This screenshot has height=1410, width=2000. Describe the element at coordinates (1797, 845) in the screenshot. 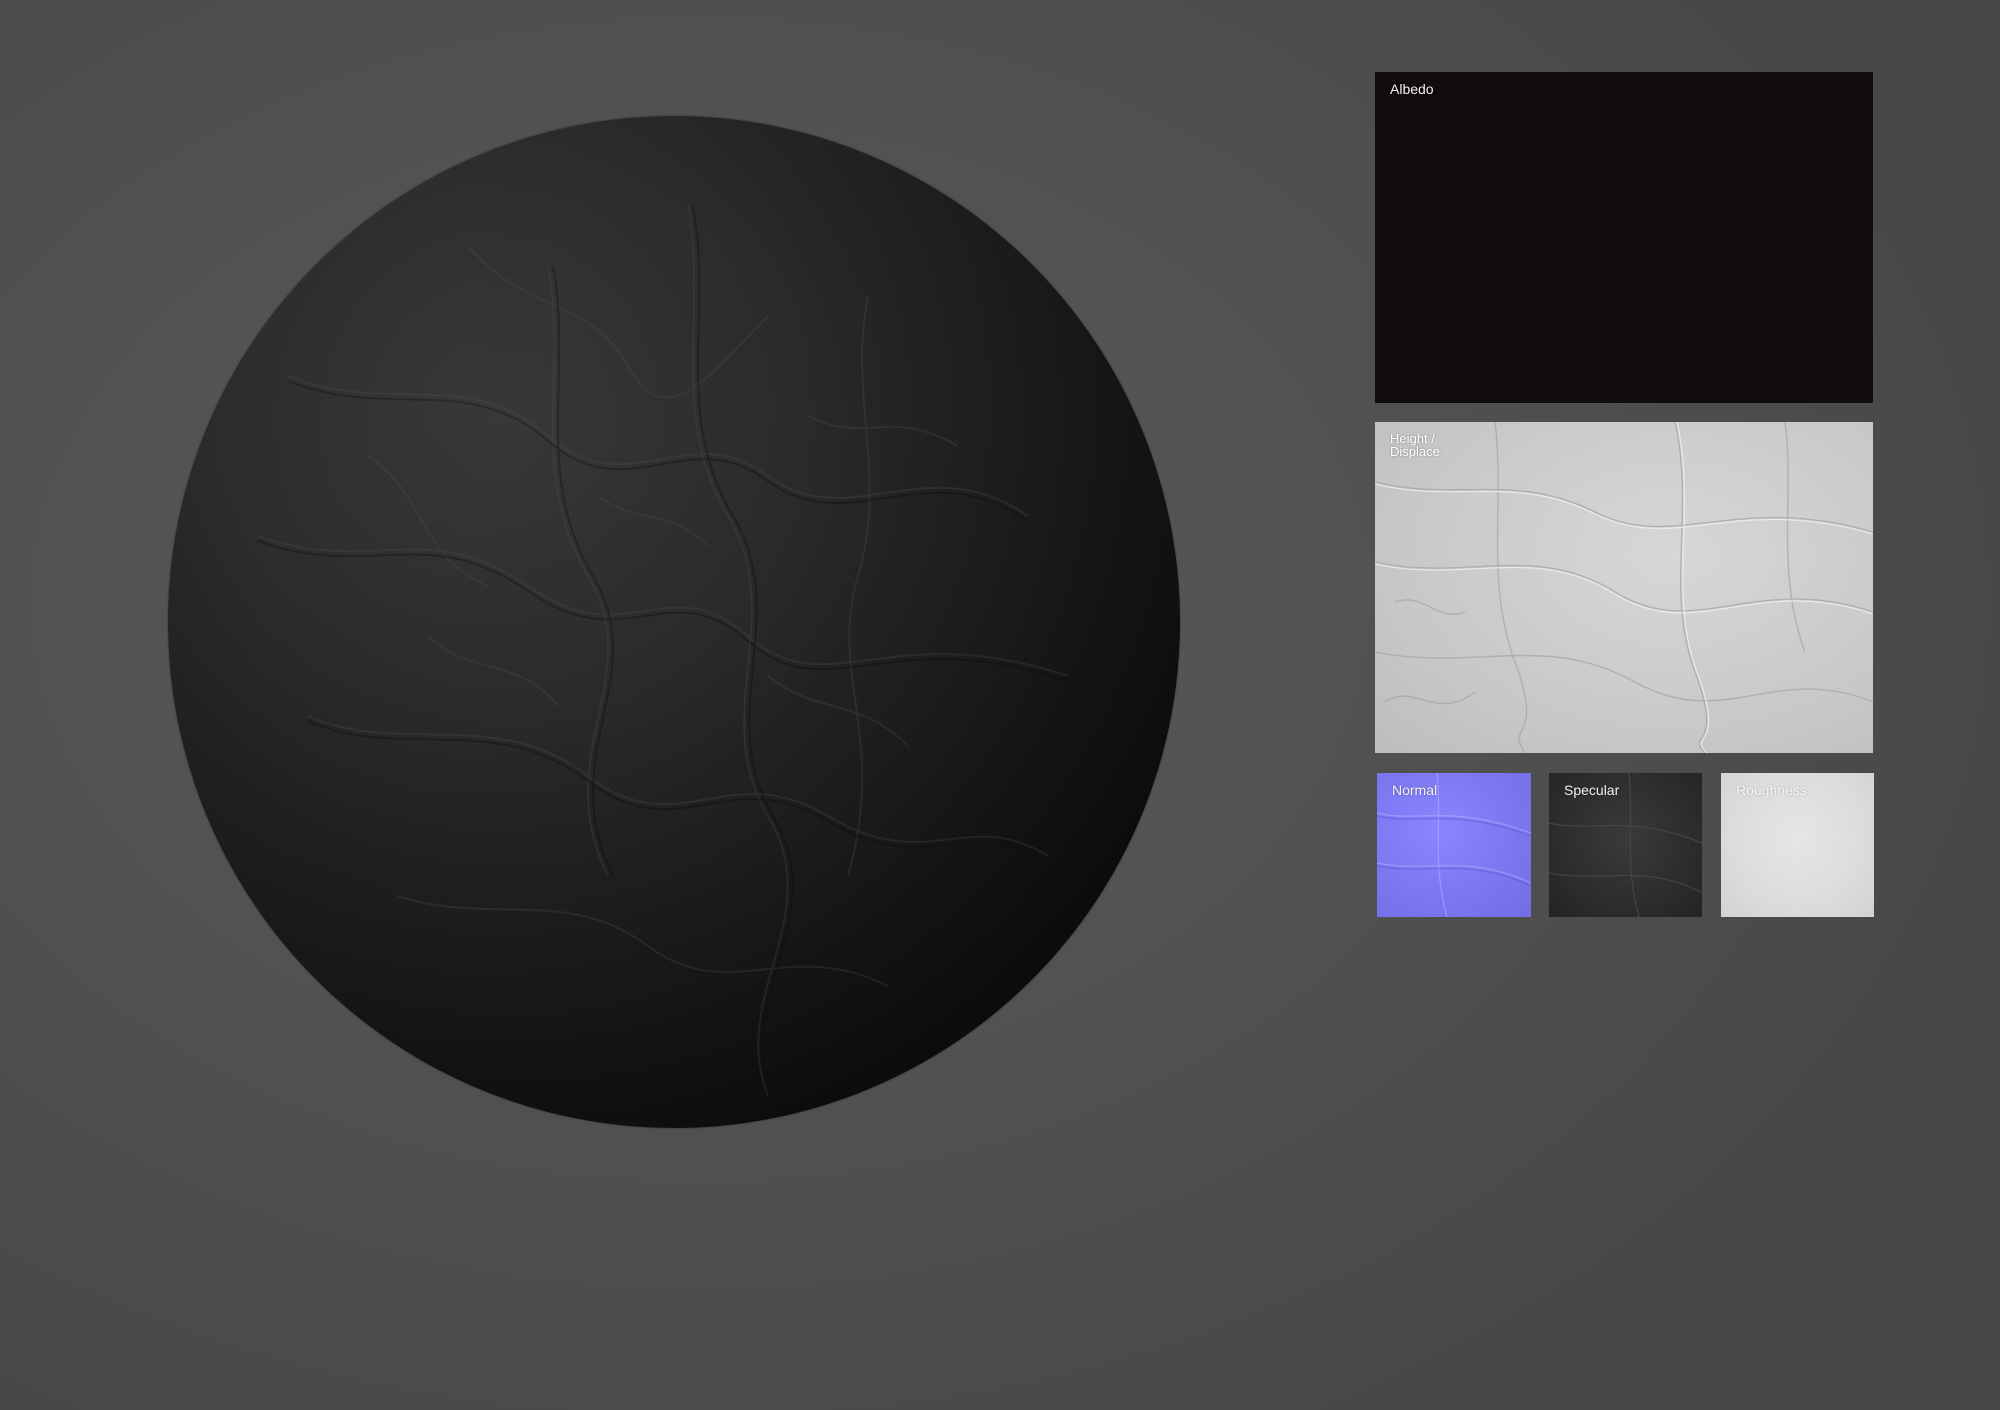

I see `roughness-map-tile: Roughness` at that location.